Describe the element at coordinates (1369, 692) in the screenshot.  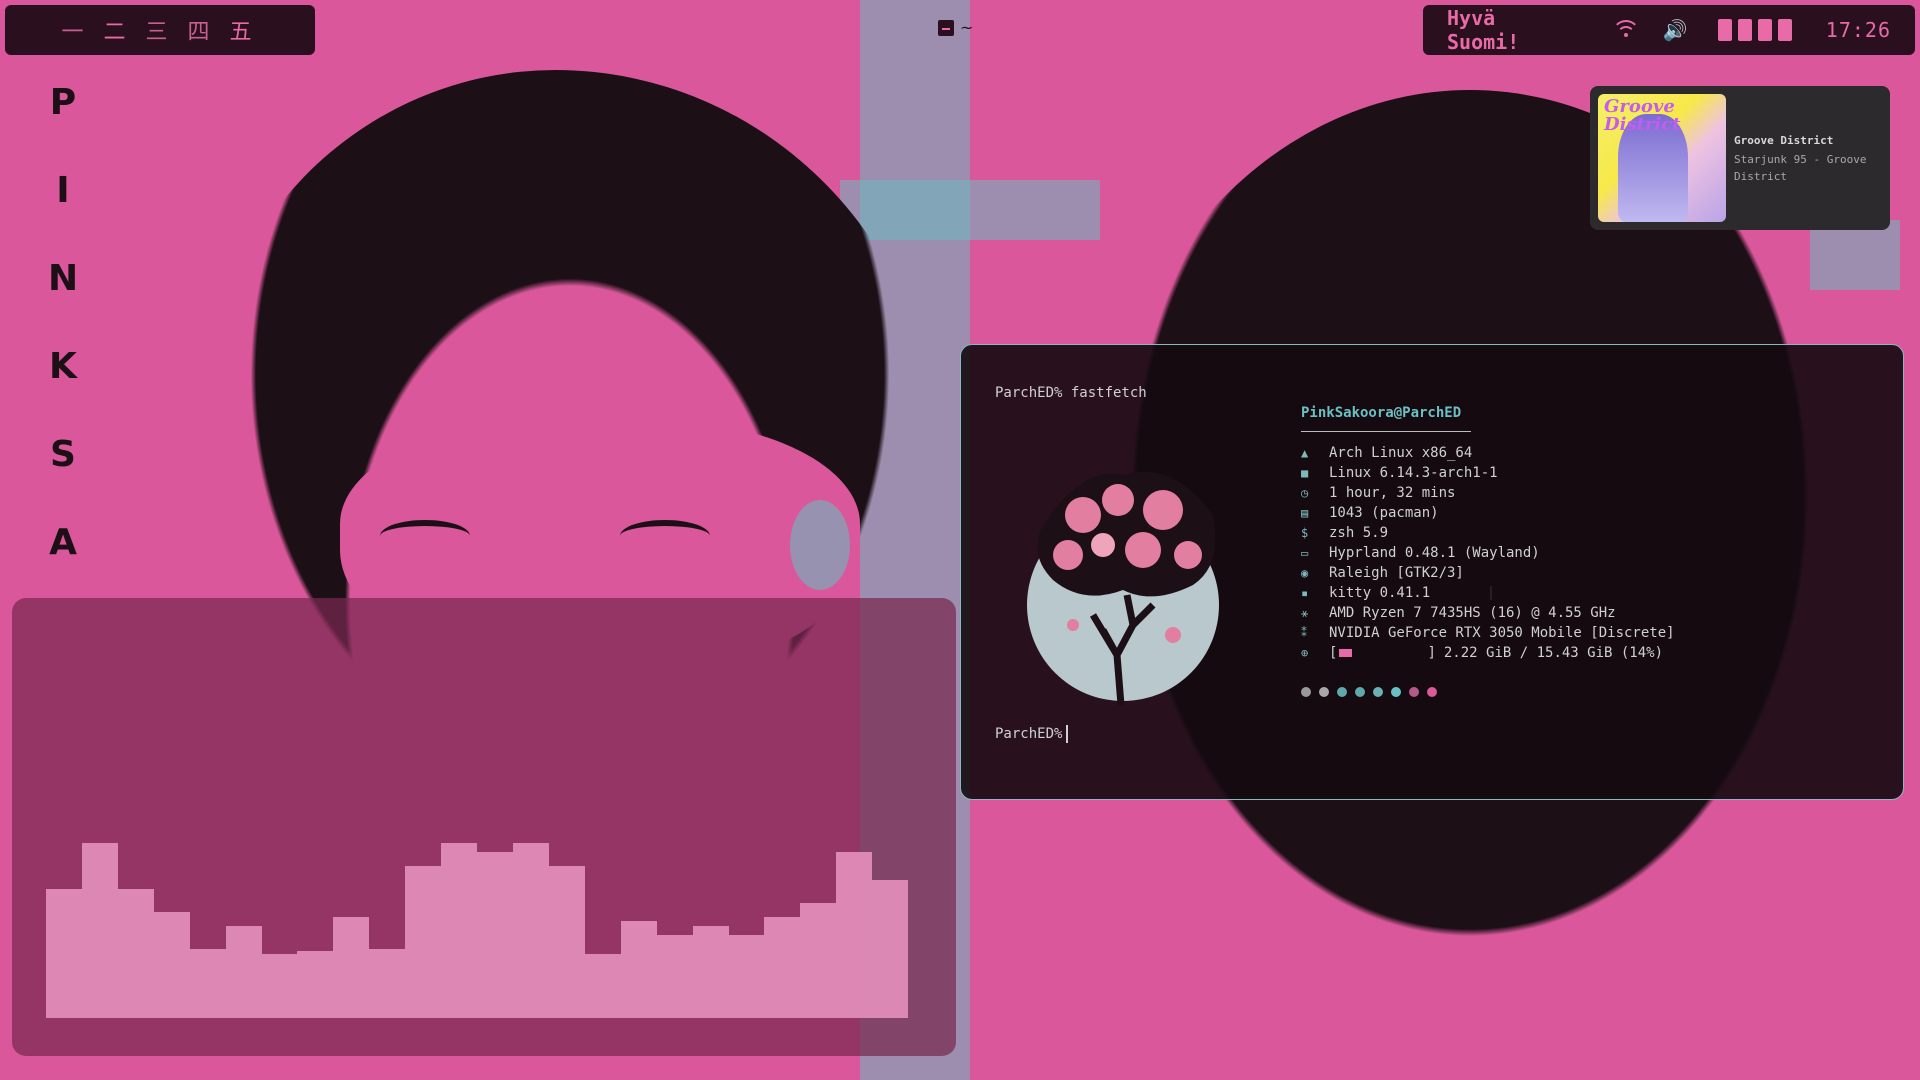
I see `color-palette` at that location.